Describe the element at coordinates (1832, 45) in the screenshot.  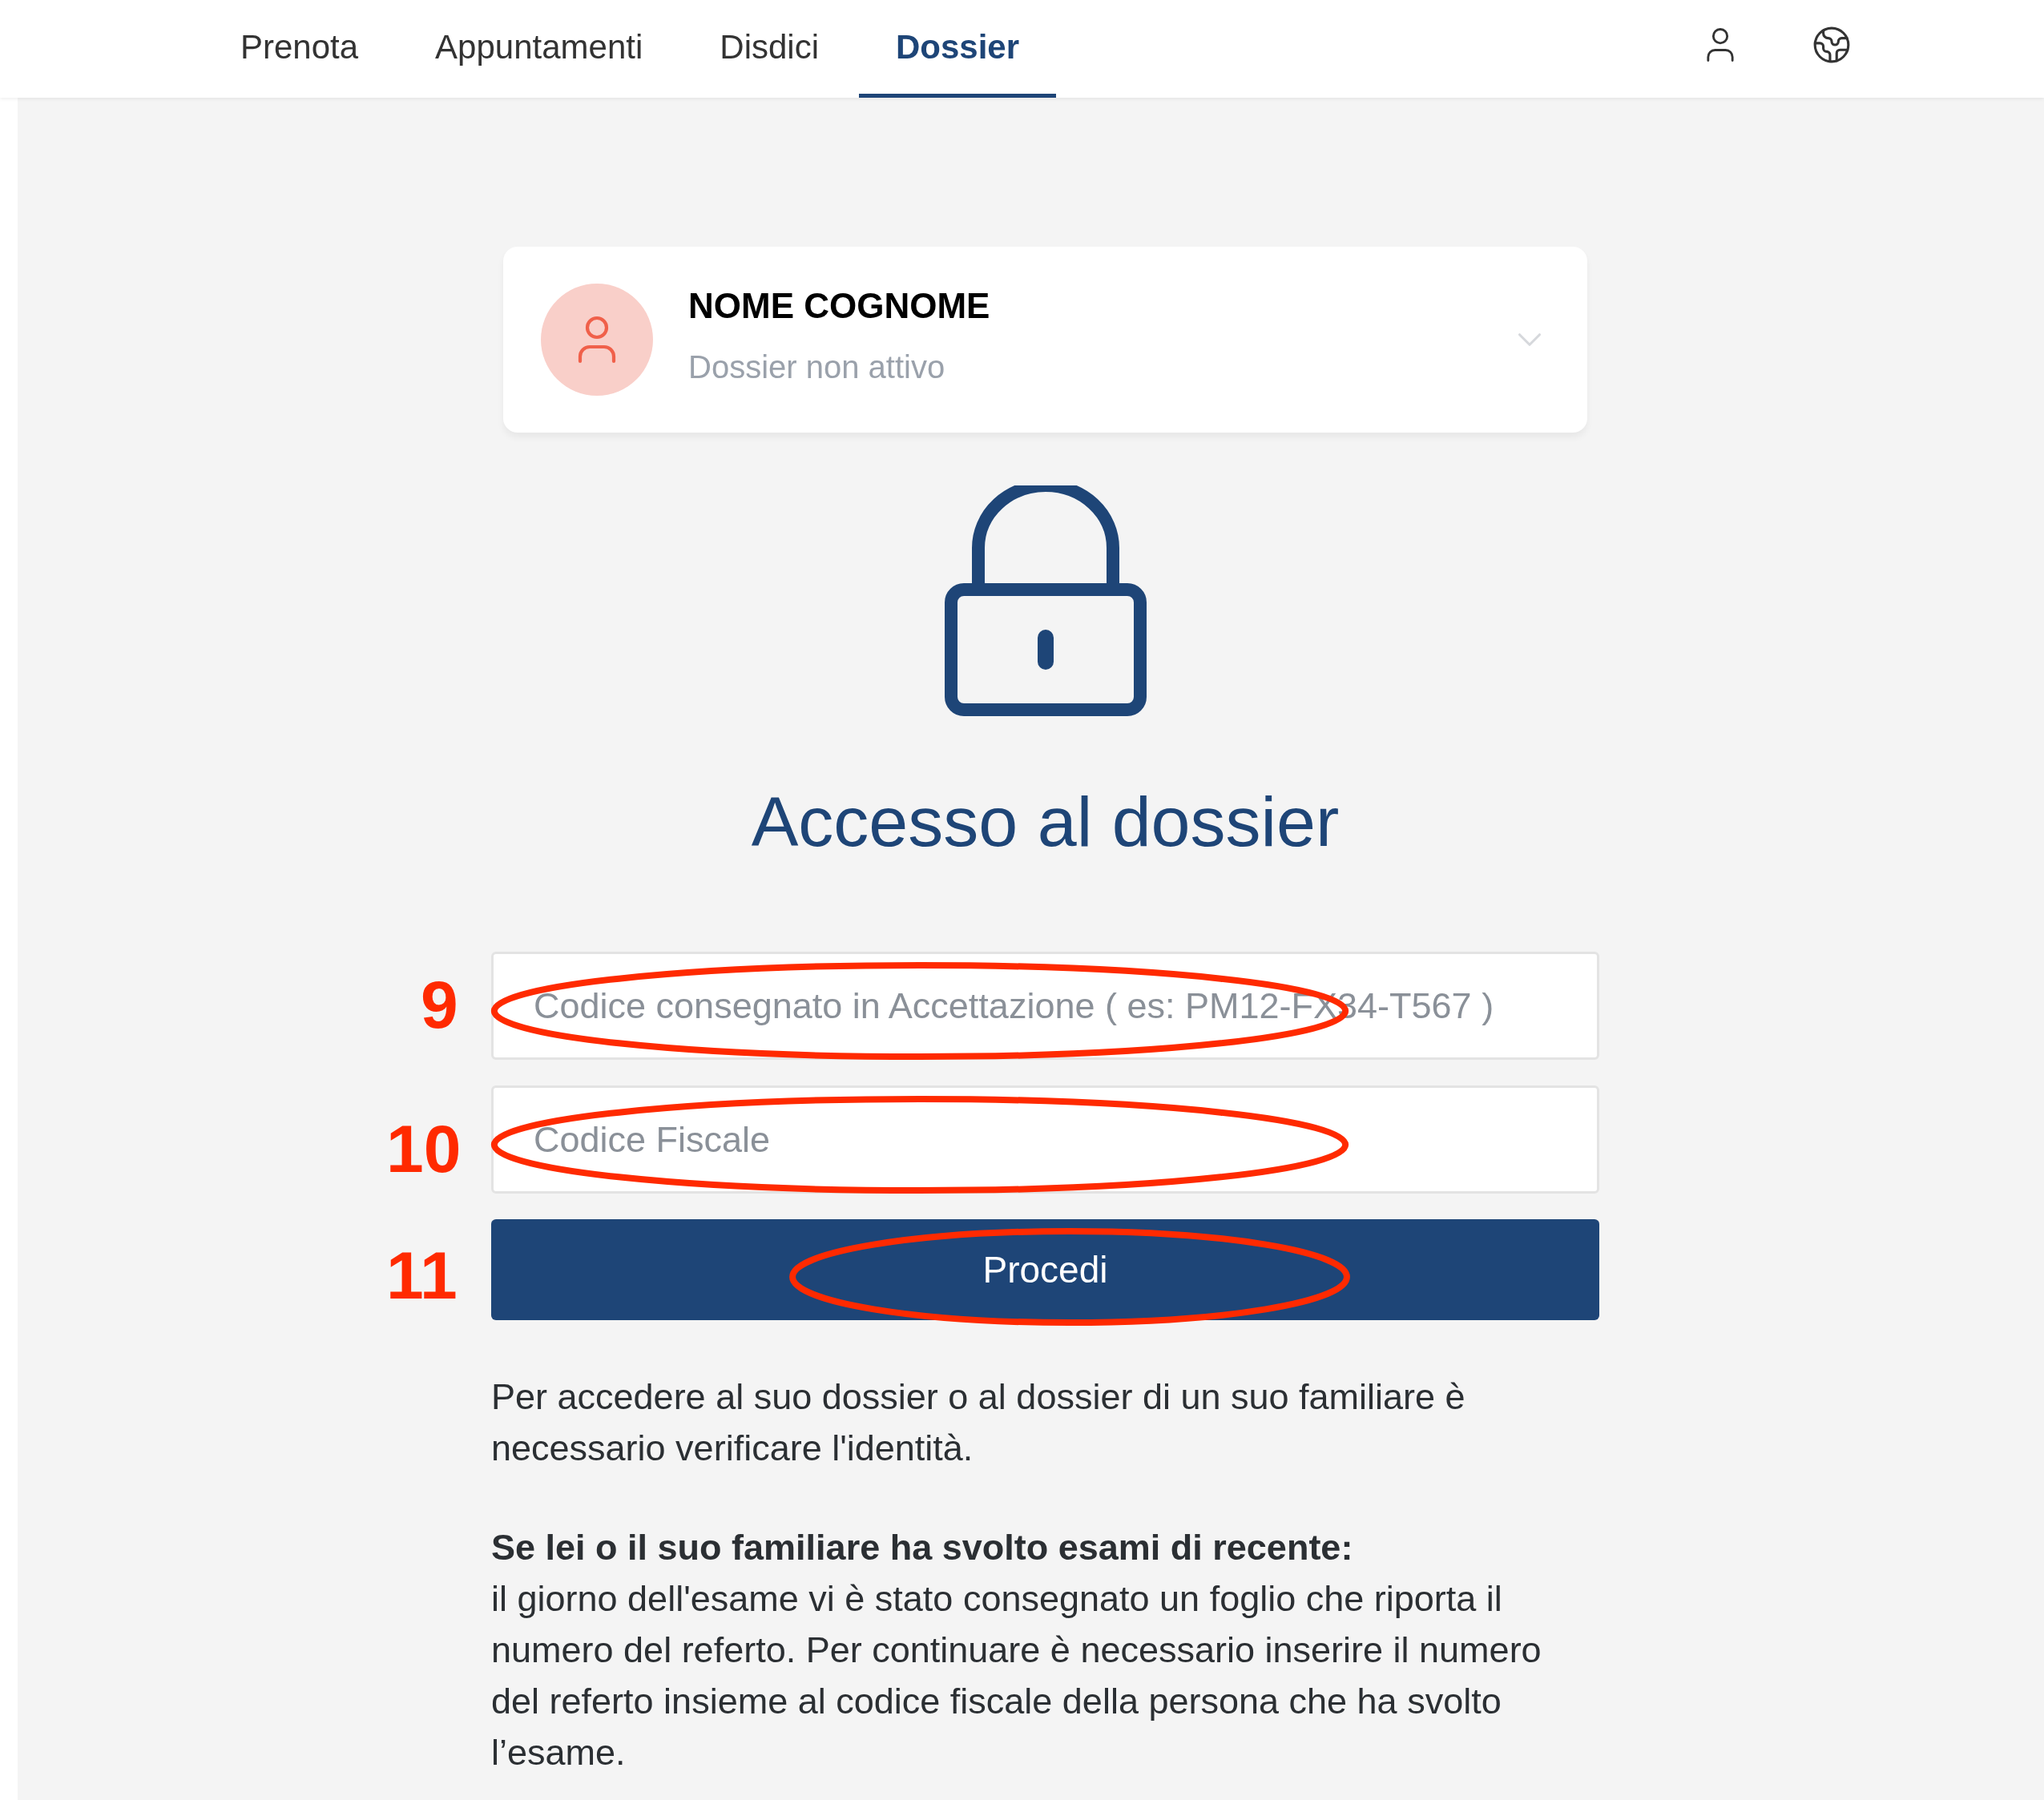
I see `globe-icon` at that location.